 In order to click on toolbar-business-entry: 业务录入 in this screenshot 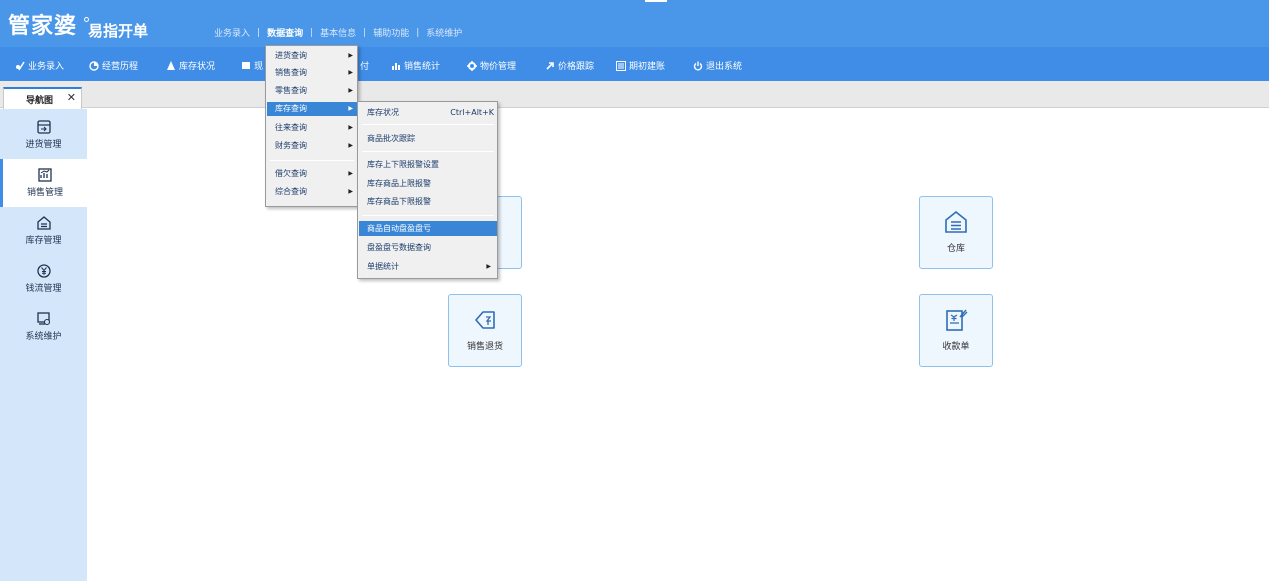, I will do `click(39, 65)`.